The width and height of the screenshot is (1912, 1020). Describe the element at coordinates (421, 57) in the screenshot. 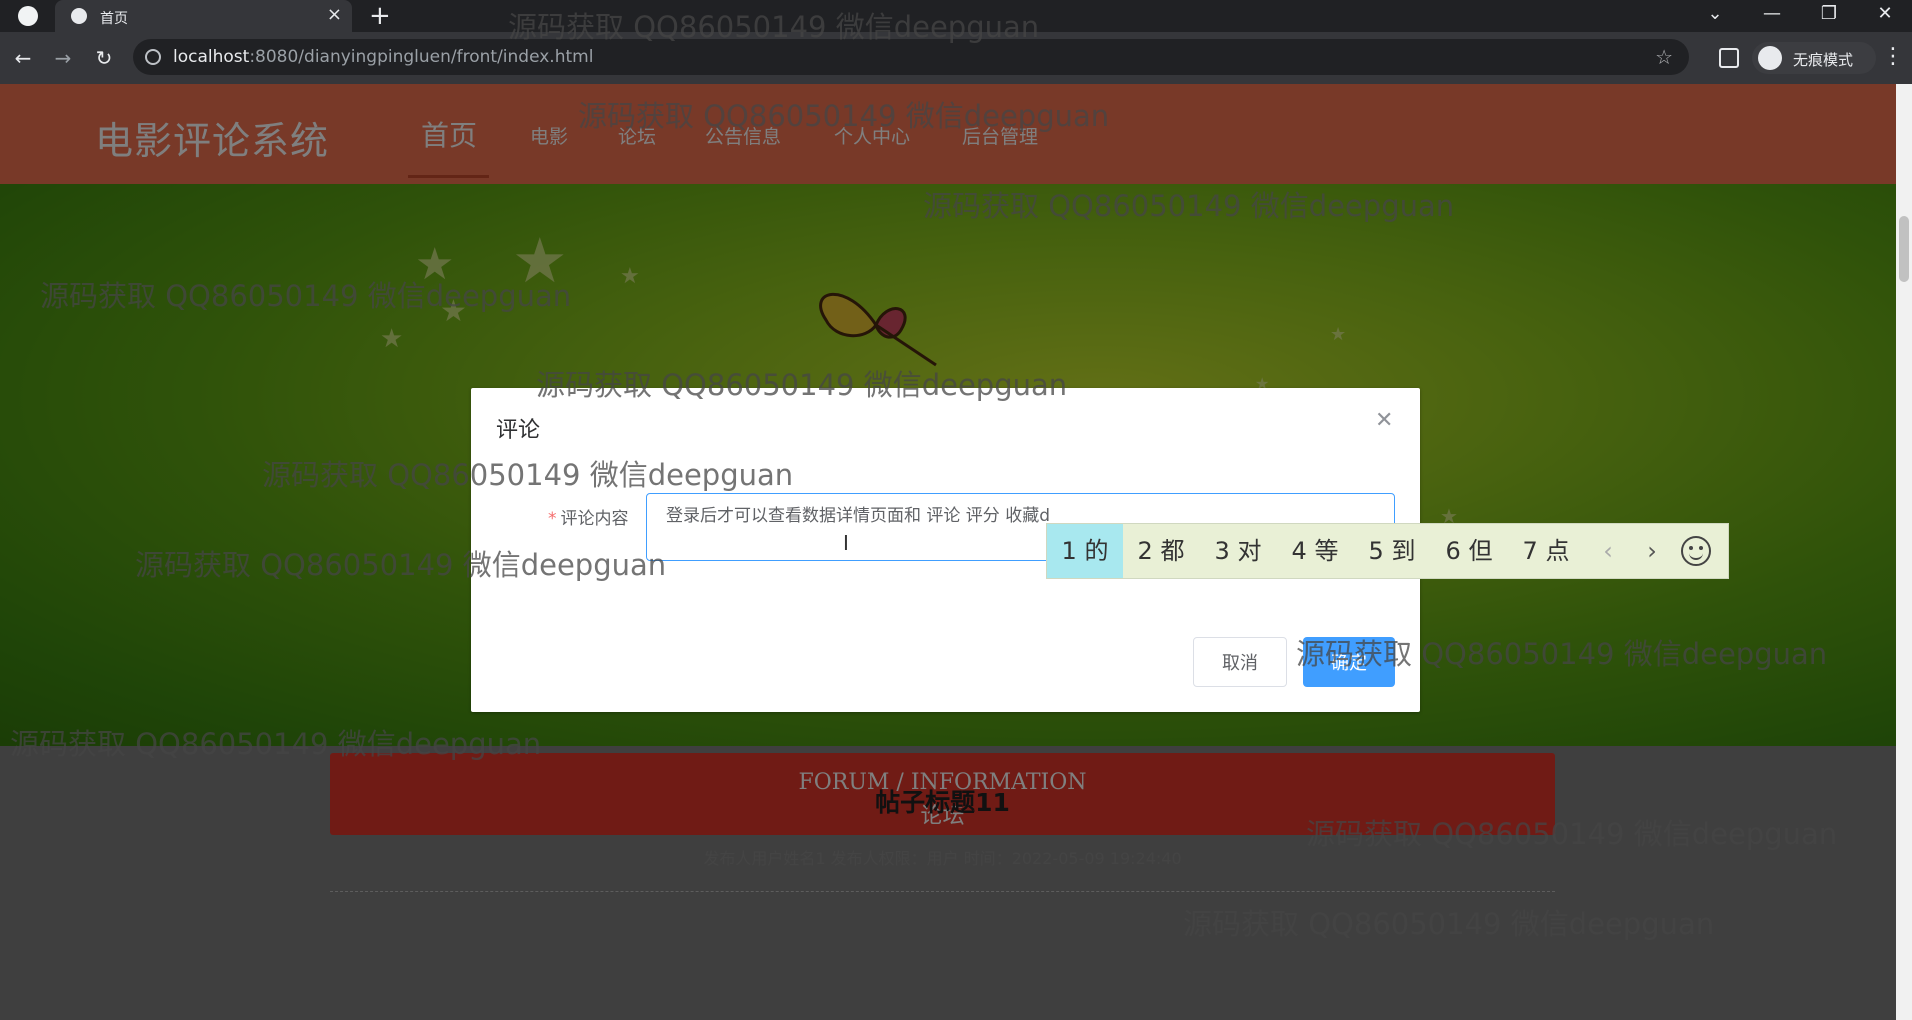

I see `url-path: :8080/dianyingpingluen/front/index.html` at that location.